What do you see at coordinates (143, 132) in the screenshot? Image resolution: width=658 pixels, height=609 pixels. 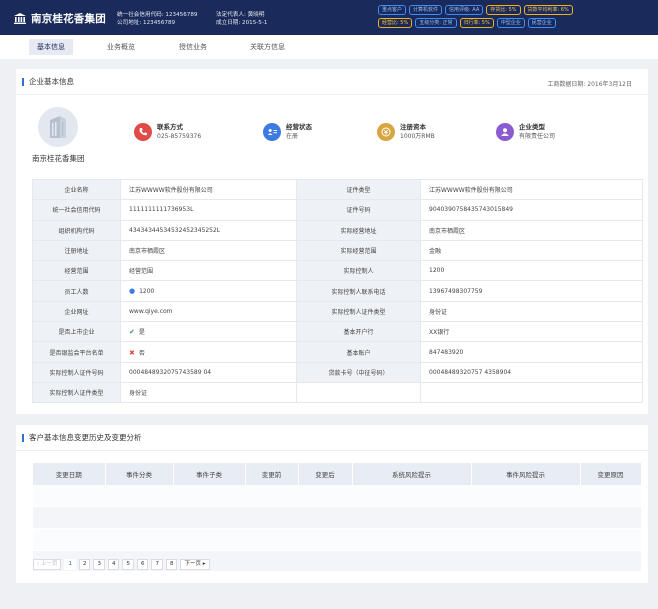 I see `phone-icon` at bounding box center [143, 132].